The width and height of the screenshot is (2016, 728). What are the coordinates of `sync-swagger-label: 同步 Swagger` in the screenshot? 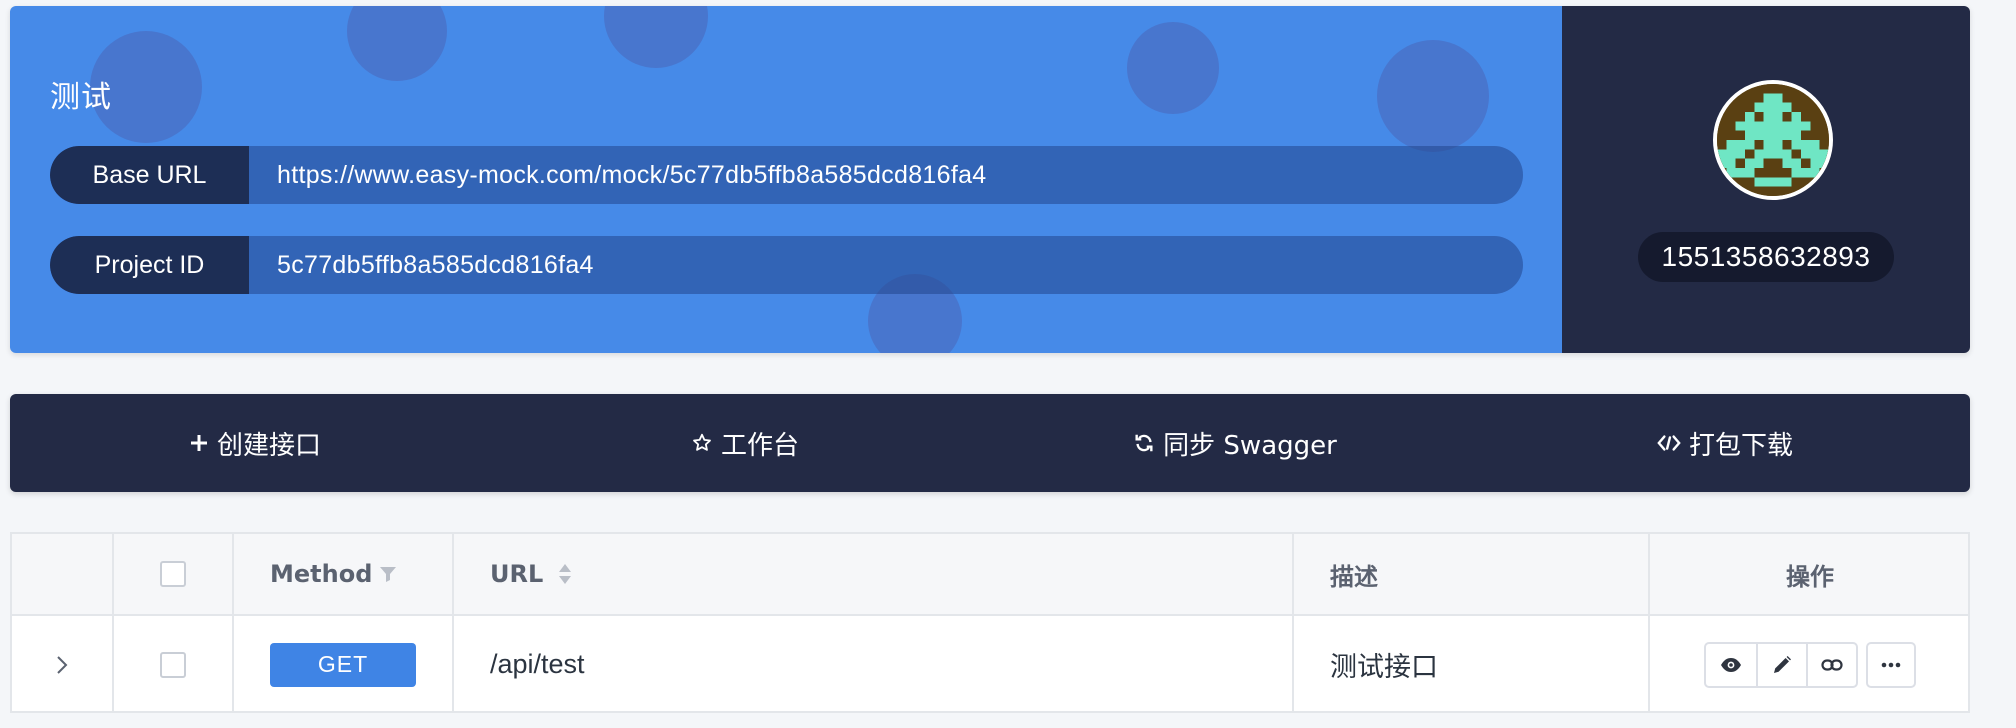 It's located at (1250, 445).